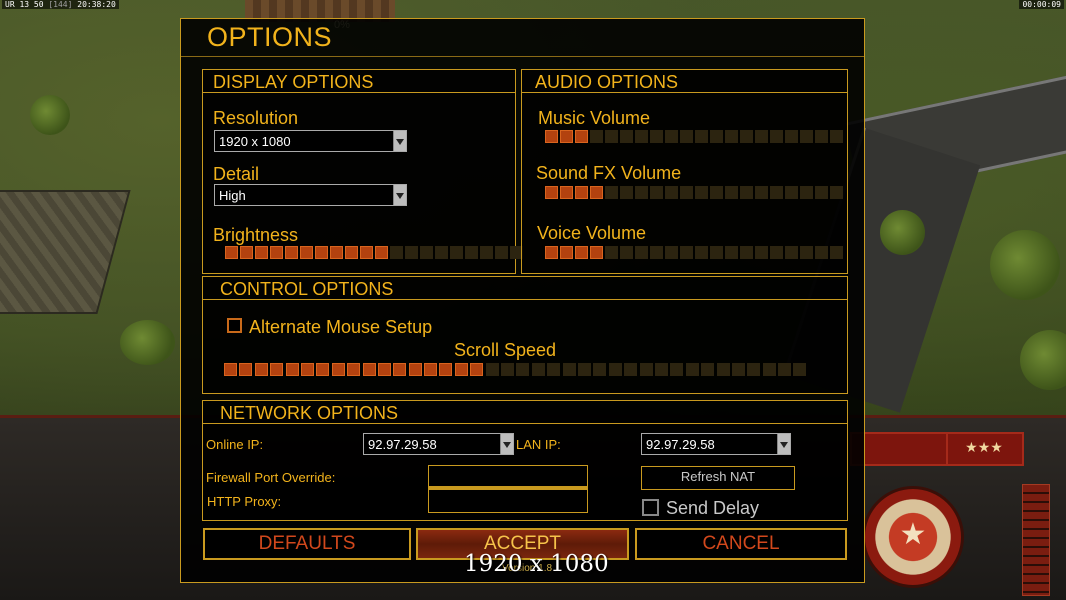 This screenshot has width=1066, height=600. I want to click on online-ip-dropdown: 92.97.29.58, so click(438, 444).